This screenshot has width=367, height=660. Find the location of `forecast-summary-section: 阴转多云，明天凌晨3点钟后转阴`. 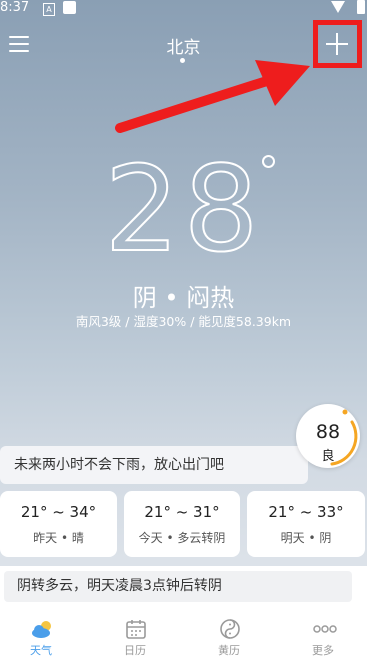

forecast-summary-section: 阴转多云，明天凌晨3点钟后转阴 is located at coordinates (183, 589).